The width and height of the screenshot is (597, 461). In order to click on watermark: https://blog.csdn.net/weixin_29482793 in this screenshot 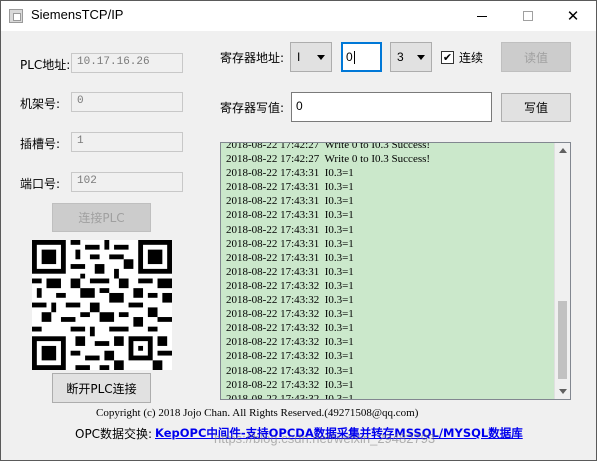, I will do `click(325, 438)`.